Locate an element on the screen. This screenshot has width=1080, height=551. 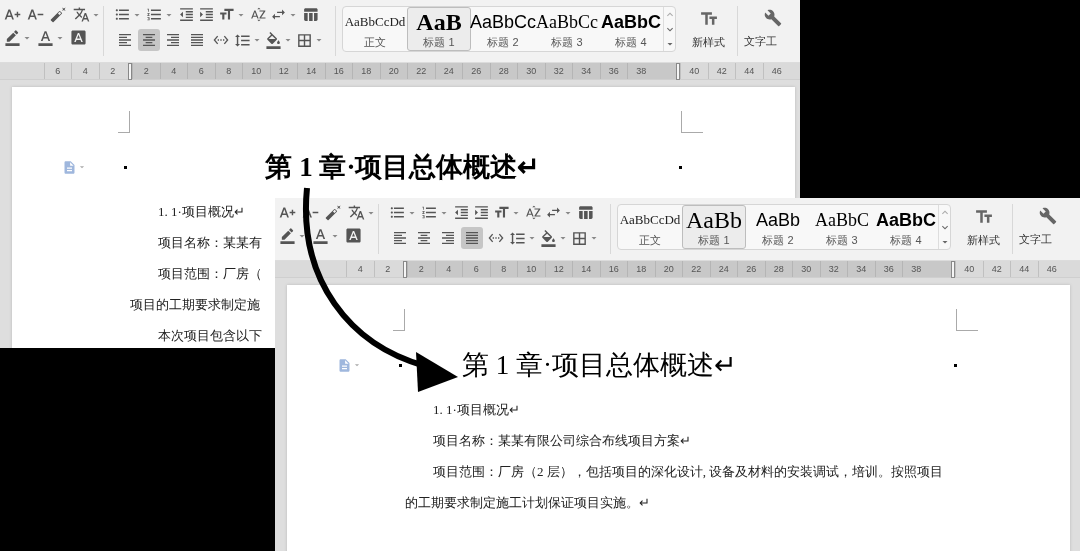
ruler-number: 40 is located at coordinates (694, 71).